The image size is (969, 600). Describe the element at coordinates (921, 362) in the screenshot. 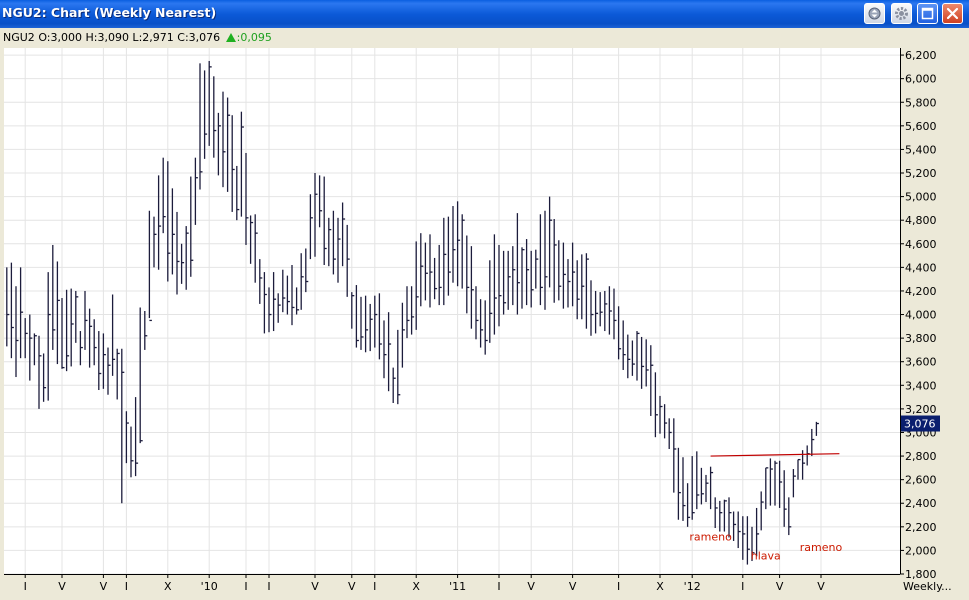

I see `y-tick-label: 3,600` at that location.